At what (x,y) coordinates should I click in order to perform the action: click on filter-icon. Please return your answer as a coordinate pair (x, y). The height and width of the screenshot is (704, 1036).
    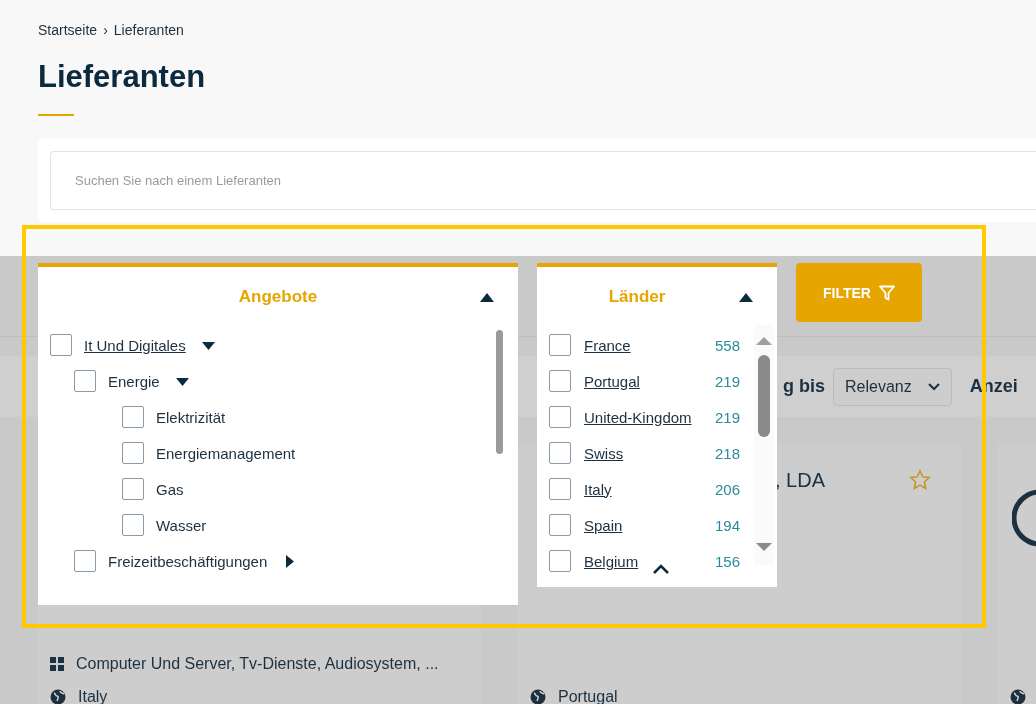
    Looking at the image, I should click on (887, 292).